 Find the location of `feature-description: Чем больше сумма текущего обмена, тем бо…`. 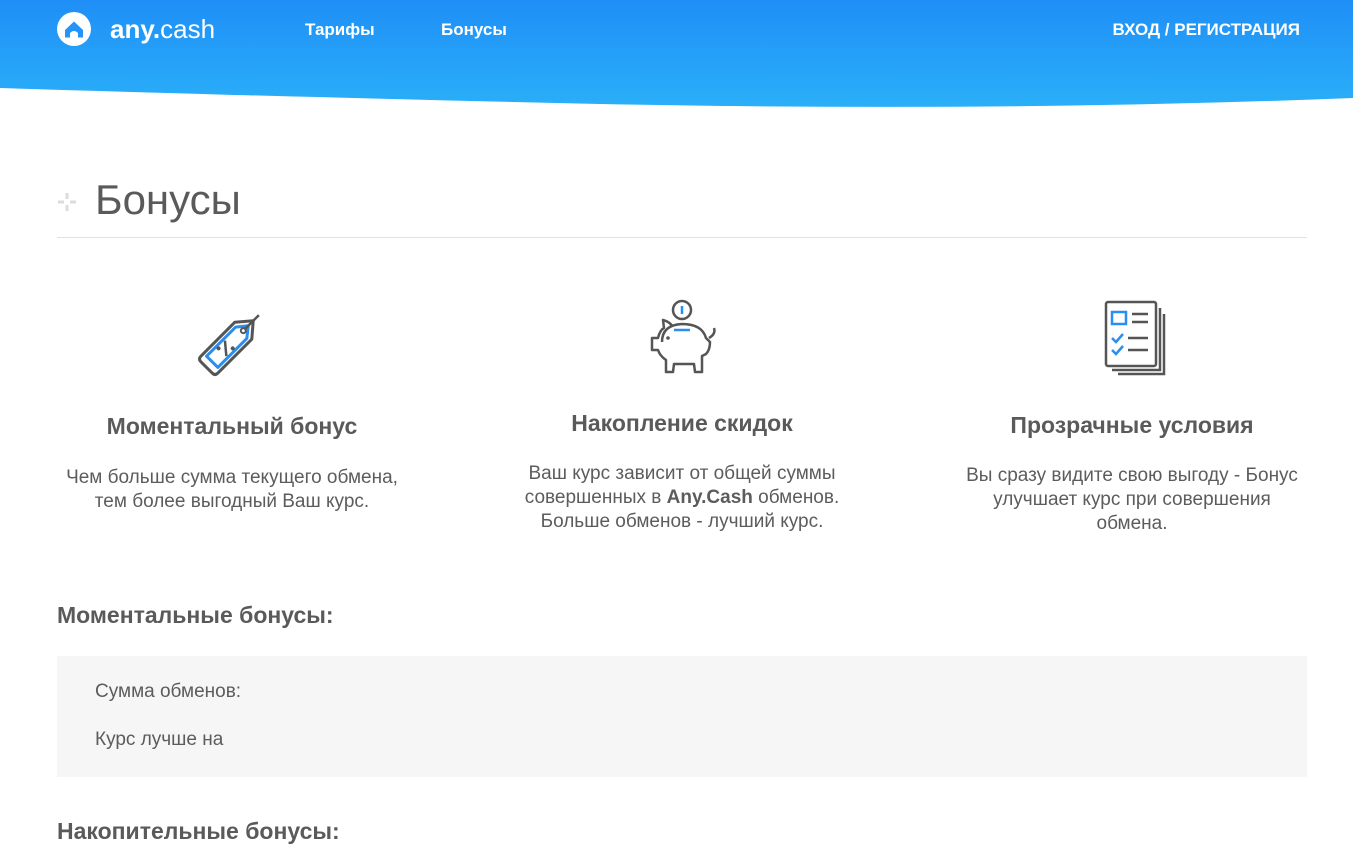

feature-description: Чем больше сумма текущего обмена, тем бо… is located at coordinates (232, 489).